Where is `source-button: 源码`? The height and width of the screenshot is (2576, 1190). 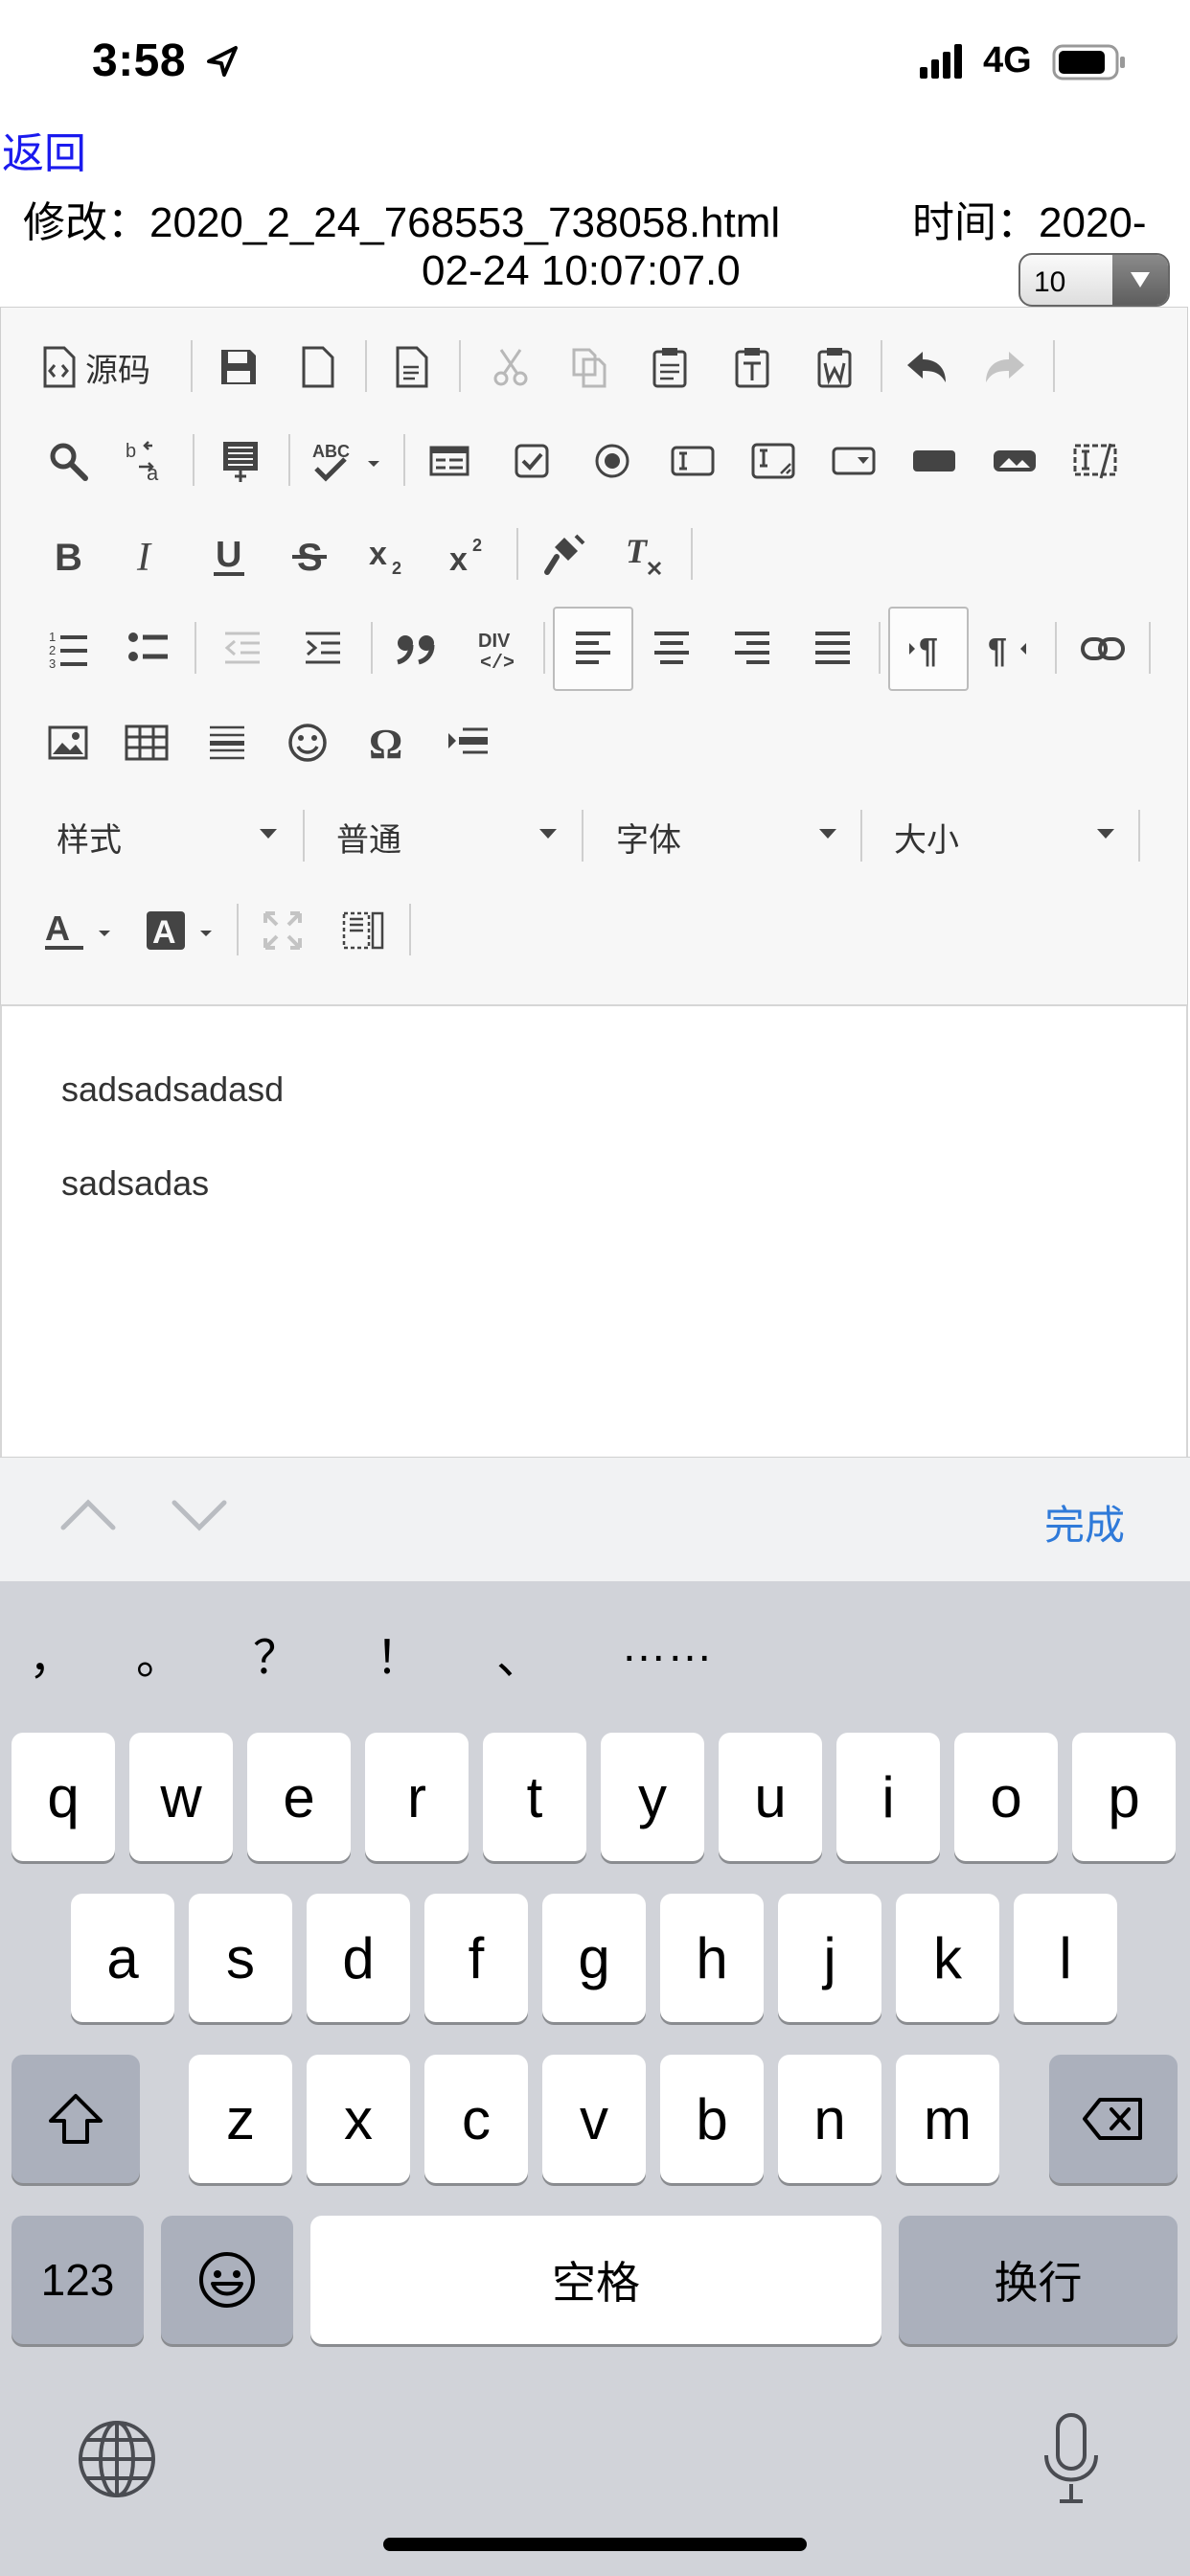
source-button: 源码 is located at coordinates (106, 367).